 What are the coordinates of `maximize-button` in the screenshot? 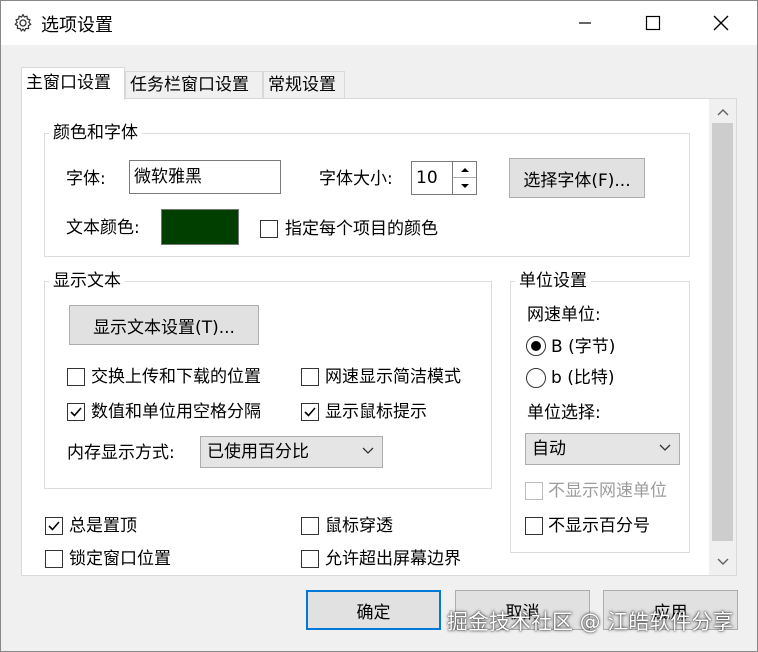 It's located at (653, 23).